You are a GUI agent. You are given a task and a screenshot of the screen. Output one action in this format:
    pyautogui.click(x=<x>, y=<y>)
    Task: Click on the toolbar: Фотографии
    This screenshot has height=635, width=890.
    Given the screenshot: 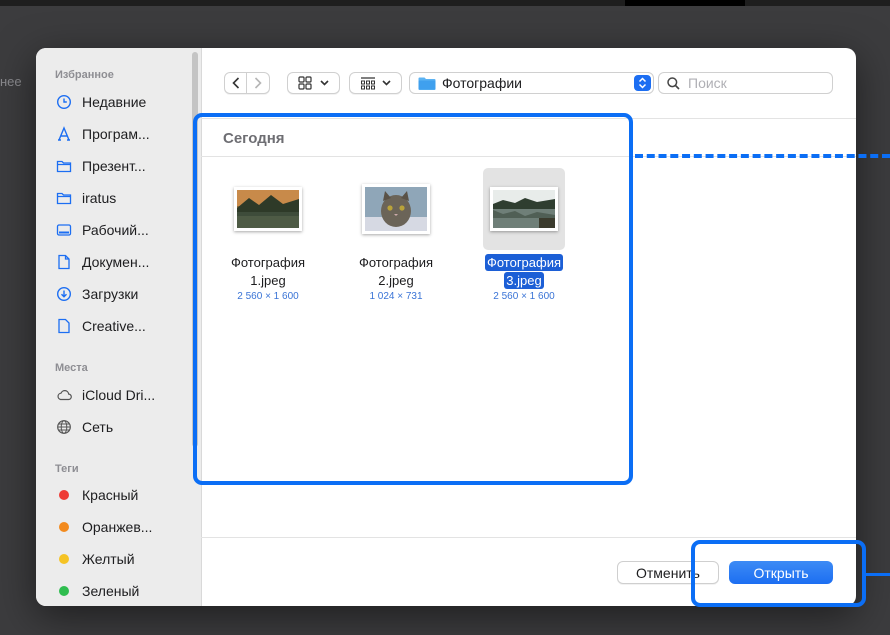 What is the action you would take?
    pyautogui.click(x=528, y=83)
    